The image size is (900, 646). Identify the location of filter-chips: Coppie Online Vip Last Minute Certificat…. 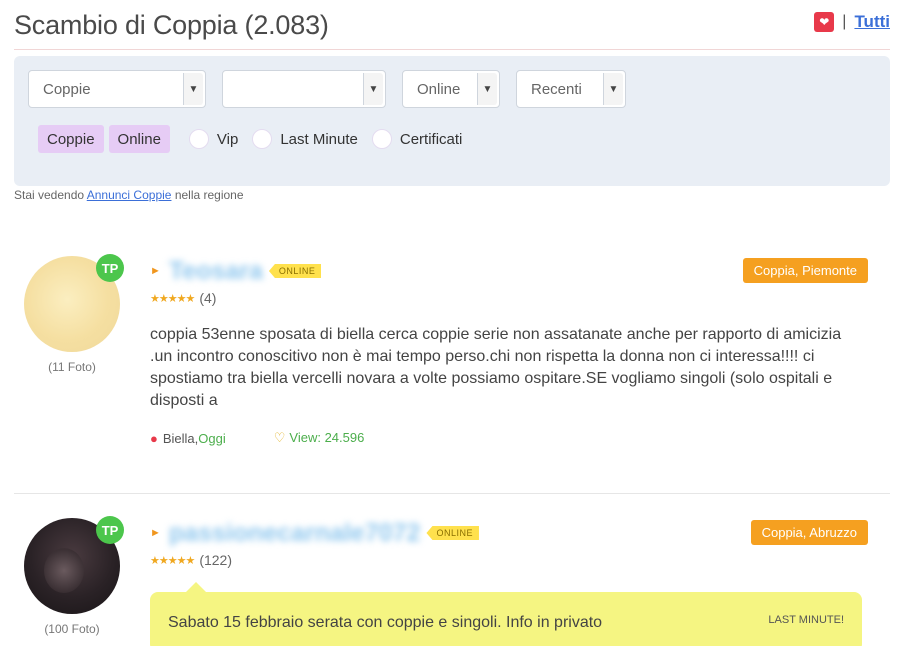
(250, 139).